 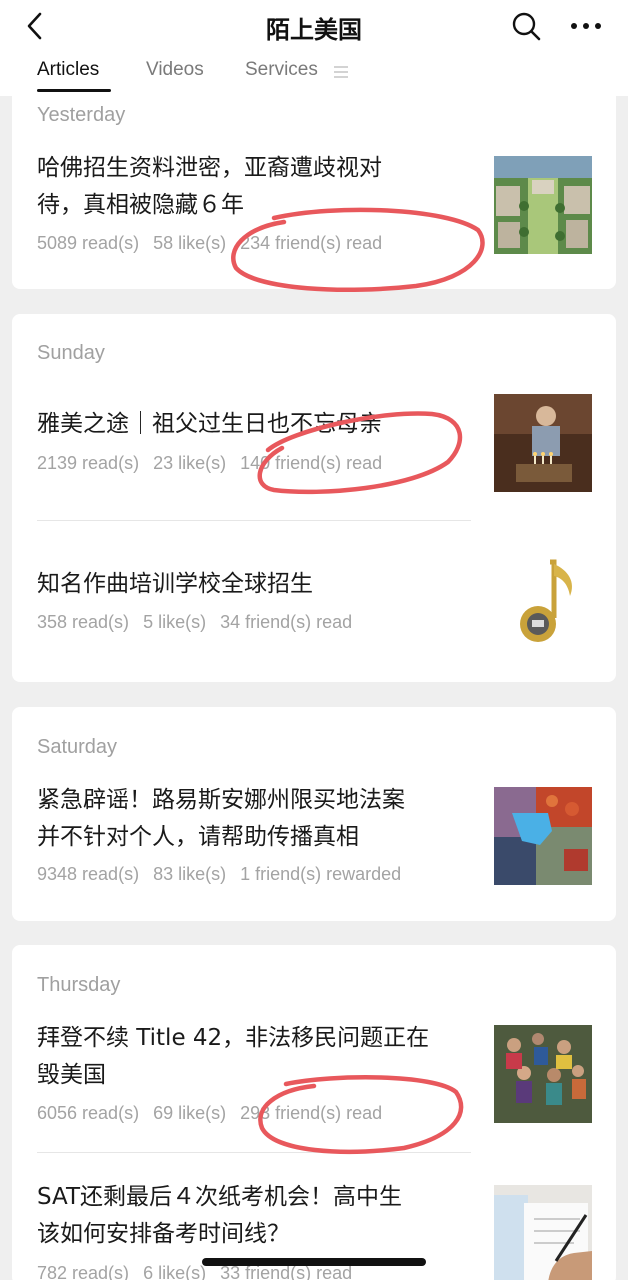 I want to click on read-count: 6056 read(s), so click(x=88, y=1113).